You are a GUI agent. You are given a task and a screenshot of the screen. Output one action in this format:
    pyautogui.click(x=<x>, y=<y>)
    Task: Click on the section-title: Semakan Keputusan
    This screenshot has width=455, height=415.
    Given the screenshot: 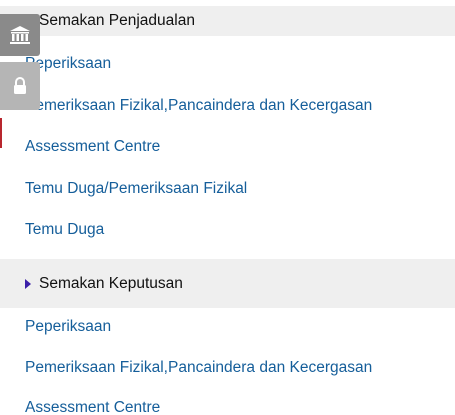 What is the action you would take?
    pyautogui.click(x=111, y=283)
    